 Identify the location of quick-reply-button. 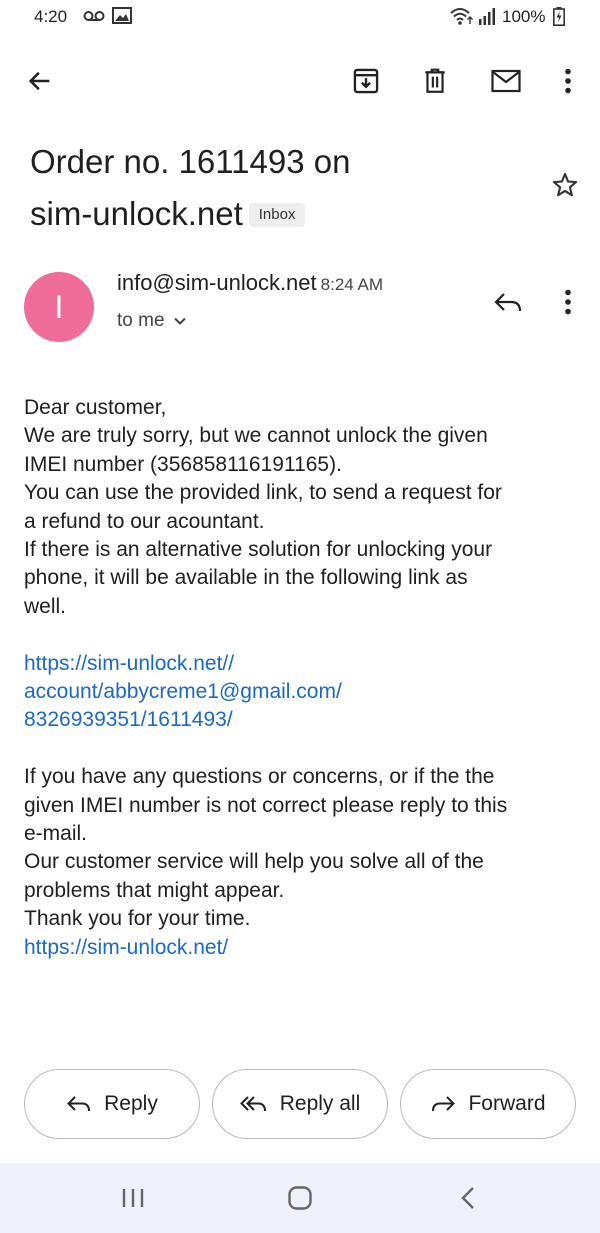
(508, 302).